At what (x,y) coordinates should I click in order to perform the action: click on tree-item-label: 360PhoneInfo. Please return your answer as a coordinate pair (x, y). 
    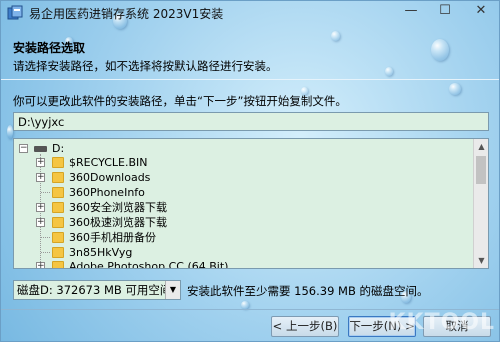
    Looking at the image, I should click on (107, 192).